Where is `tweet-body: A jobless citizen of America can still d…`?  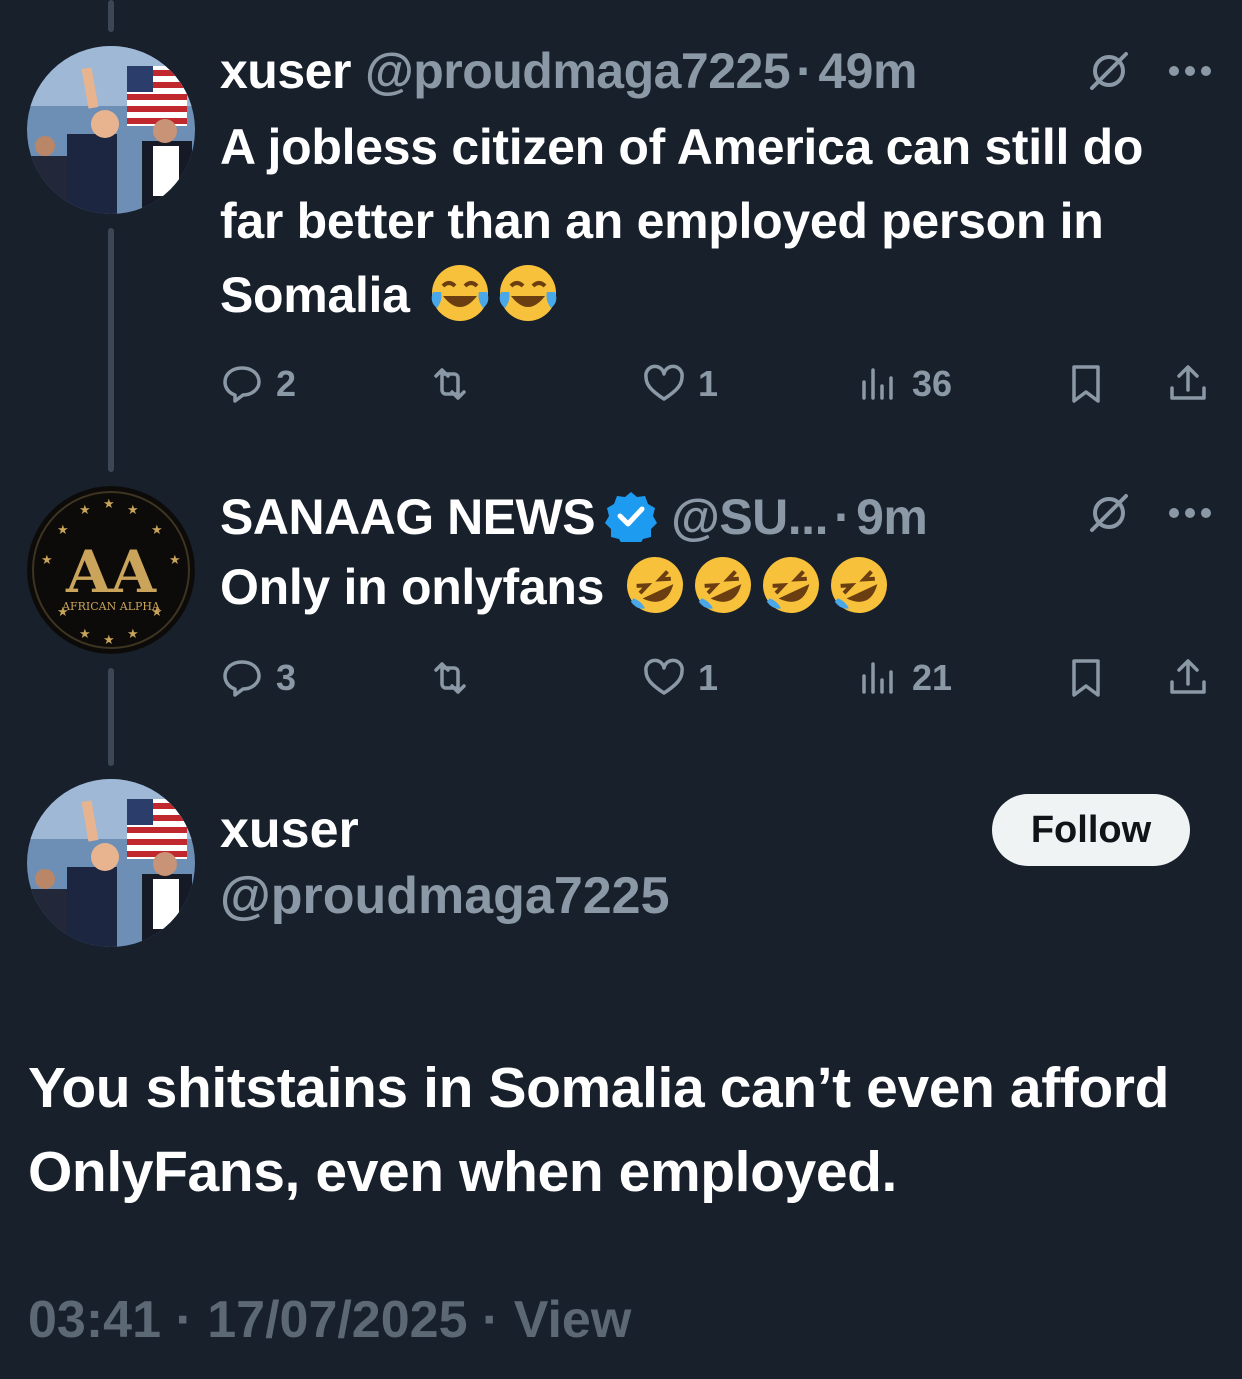
tweet-body: A jobless citizen of America can still d… is located at coordinates (682, 221).